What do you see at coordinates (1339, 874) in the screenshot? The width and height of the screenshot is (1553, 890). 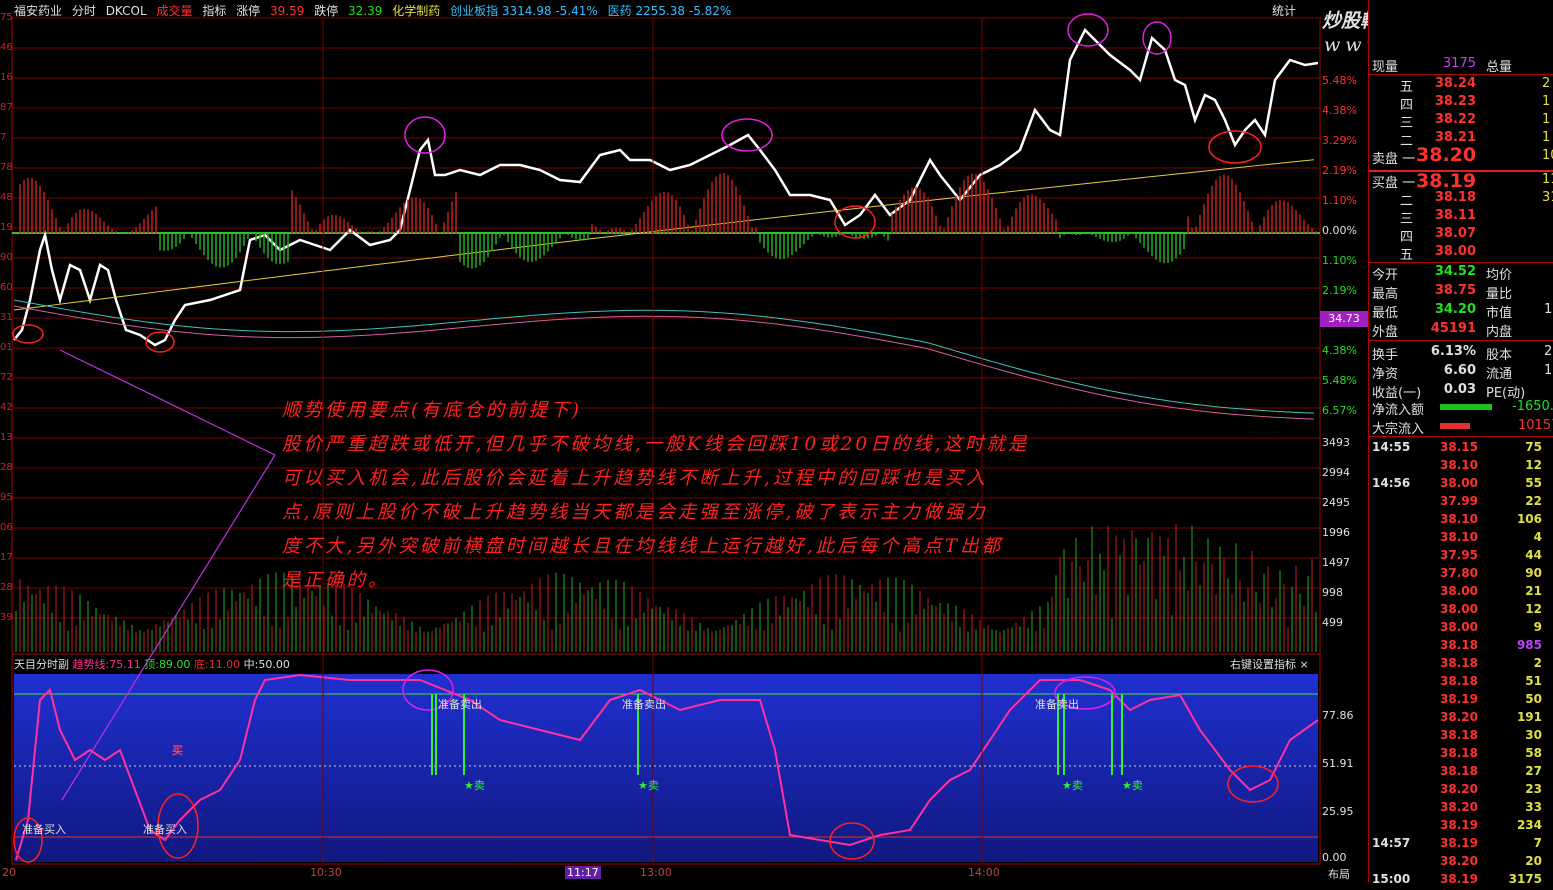 I see `layout-button: 布局` at bounding box center [1339, 874].